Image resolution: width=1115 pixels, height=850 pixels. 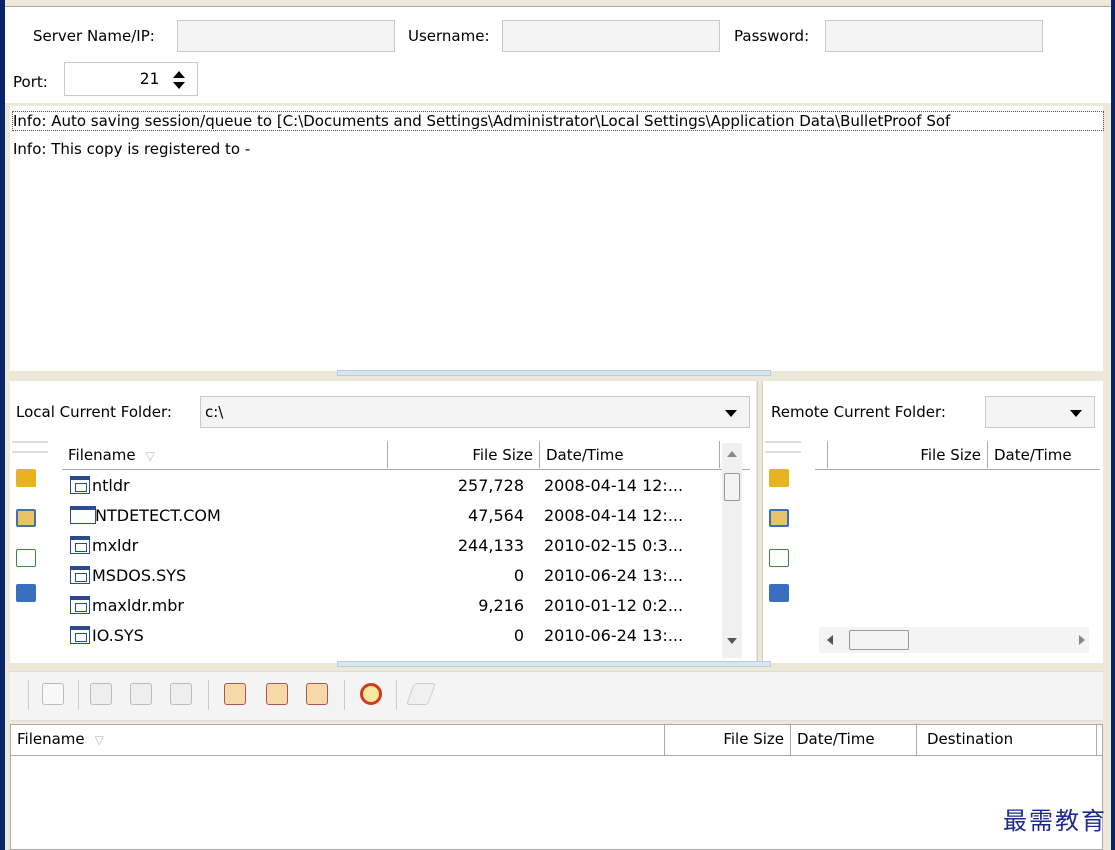 I want to click on log-line: Info: This copy is registered to -, so click(x=131, y=149).